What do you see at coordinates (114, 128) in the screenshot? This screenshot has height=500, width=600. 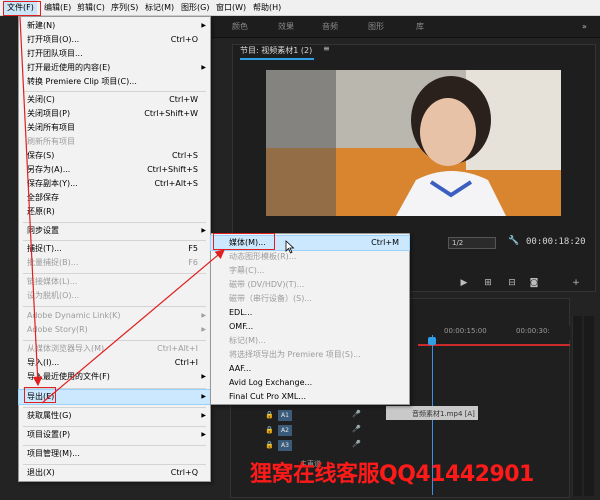 I see `file-menu-close-all: 关闭所有项目` at bounding box center [114, 128].